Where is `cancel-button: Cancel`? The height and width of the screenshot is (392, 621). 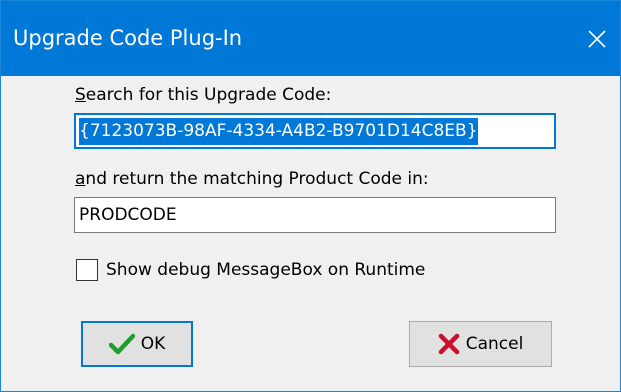
cancel-button: Cancel is located at coordinates (480, 344).